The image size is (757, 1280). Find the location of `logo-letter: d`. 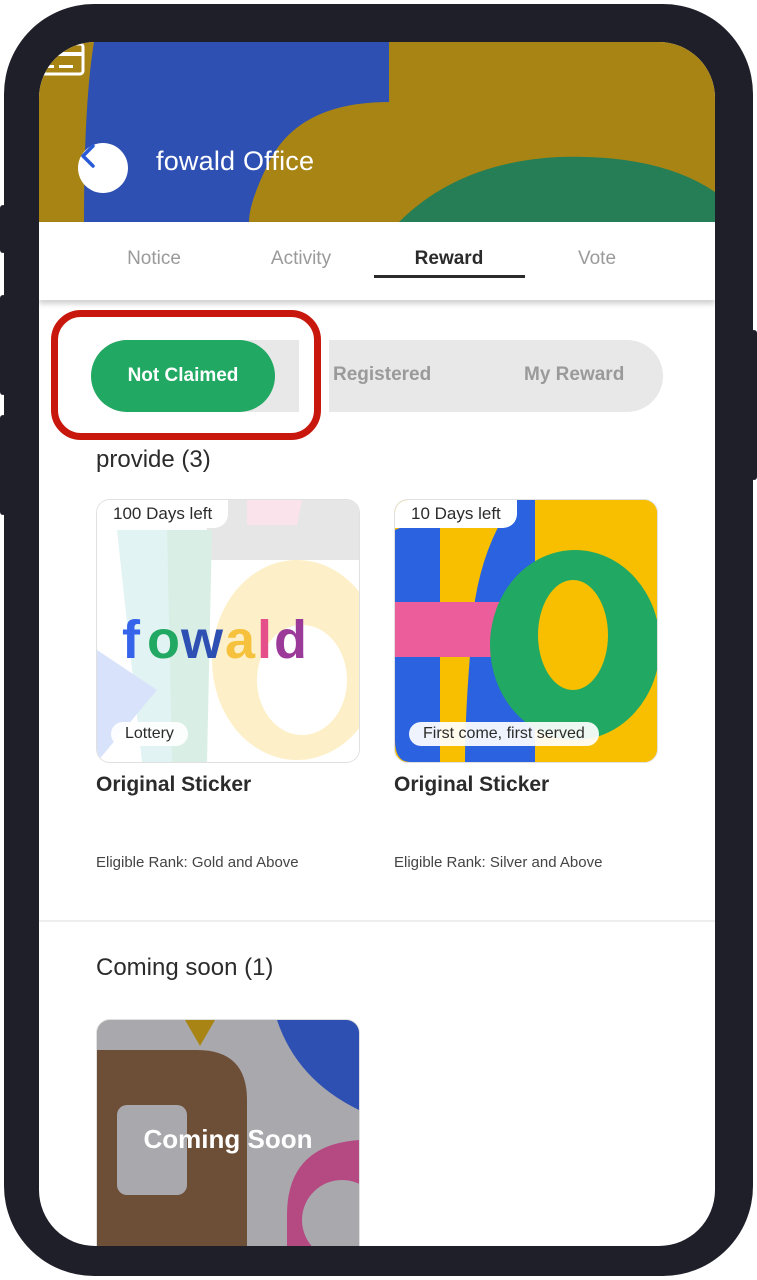

logo-letter: d is located at coordinates (290, 640).